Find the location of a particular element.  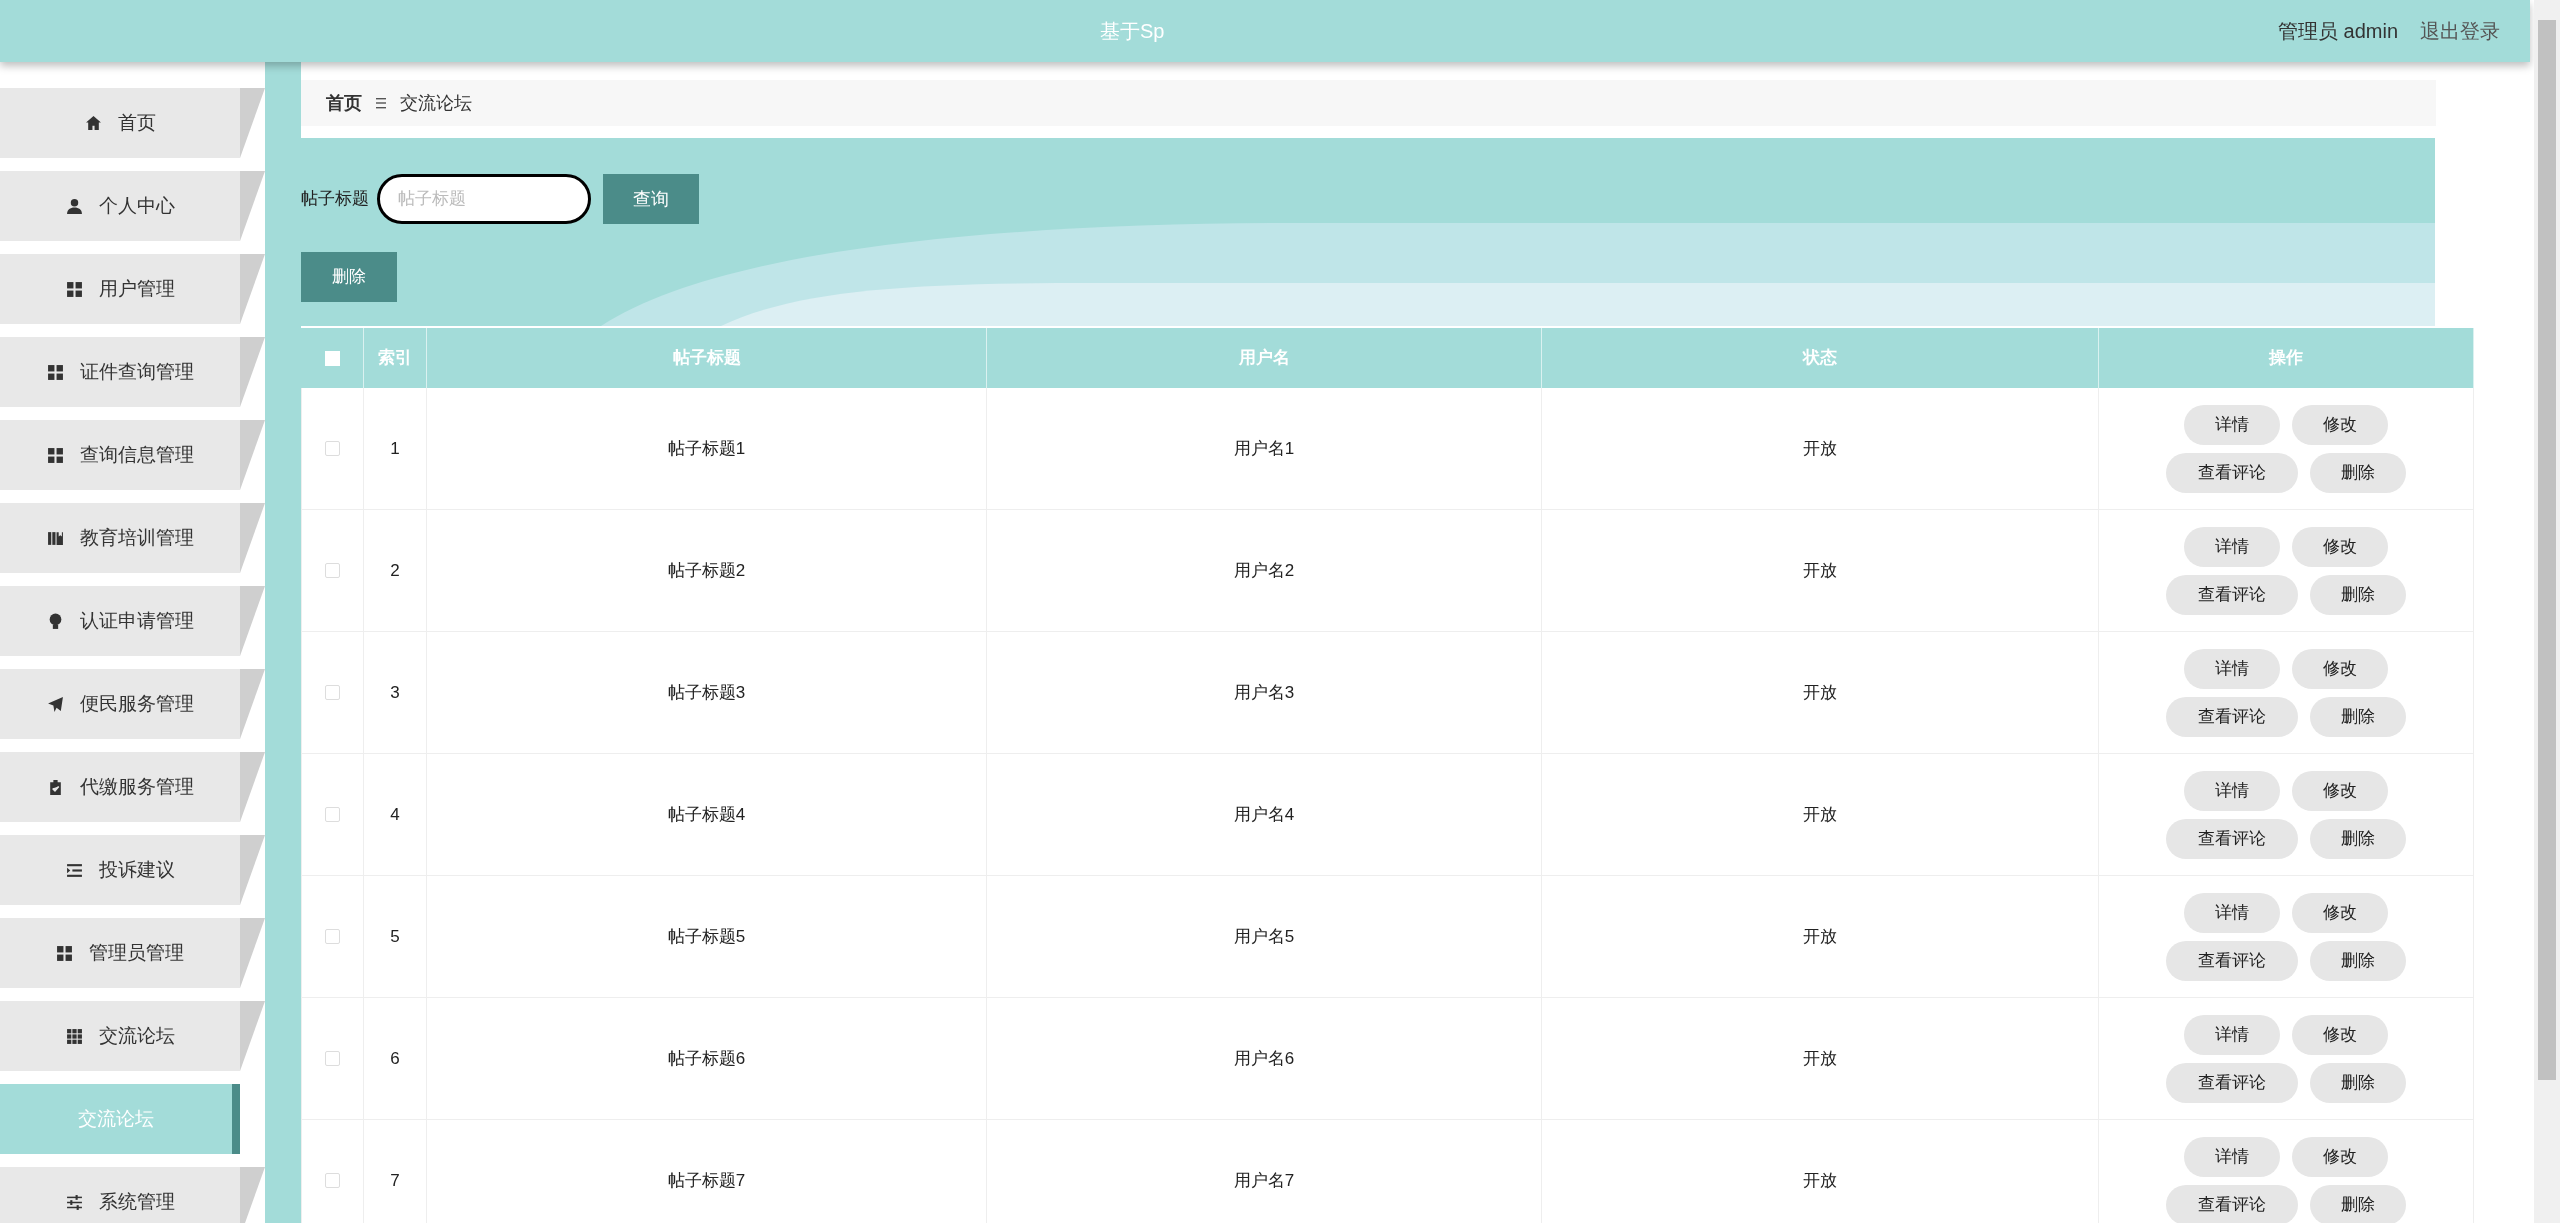

table-cell-text: 用户名3 is located at coordinates (1264, 692).